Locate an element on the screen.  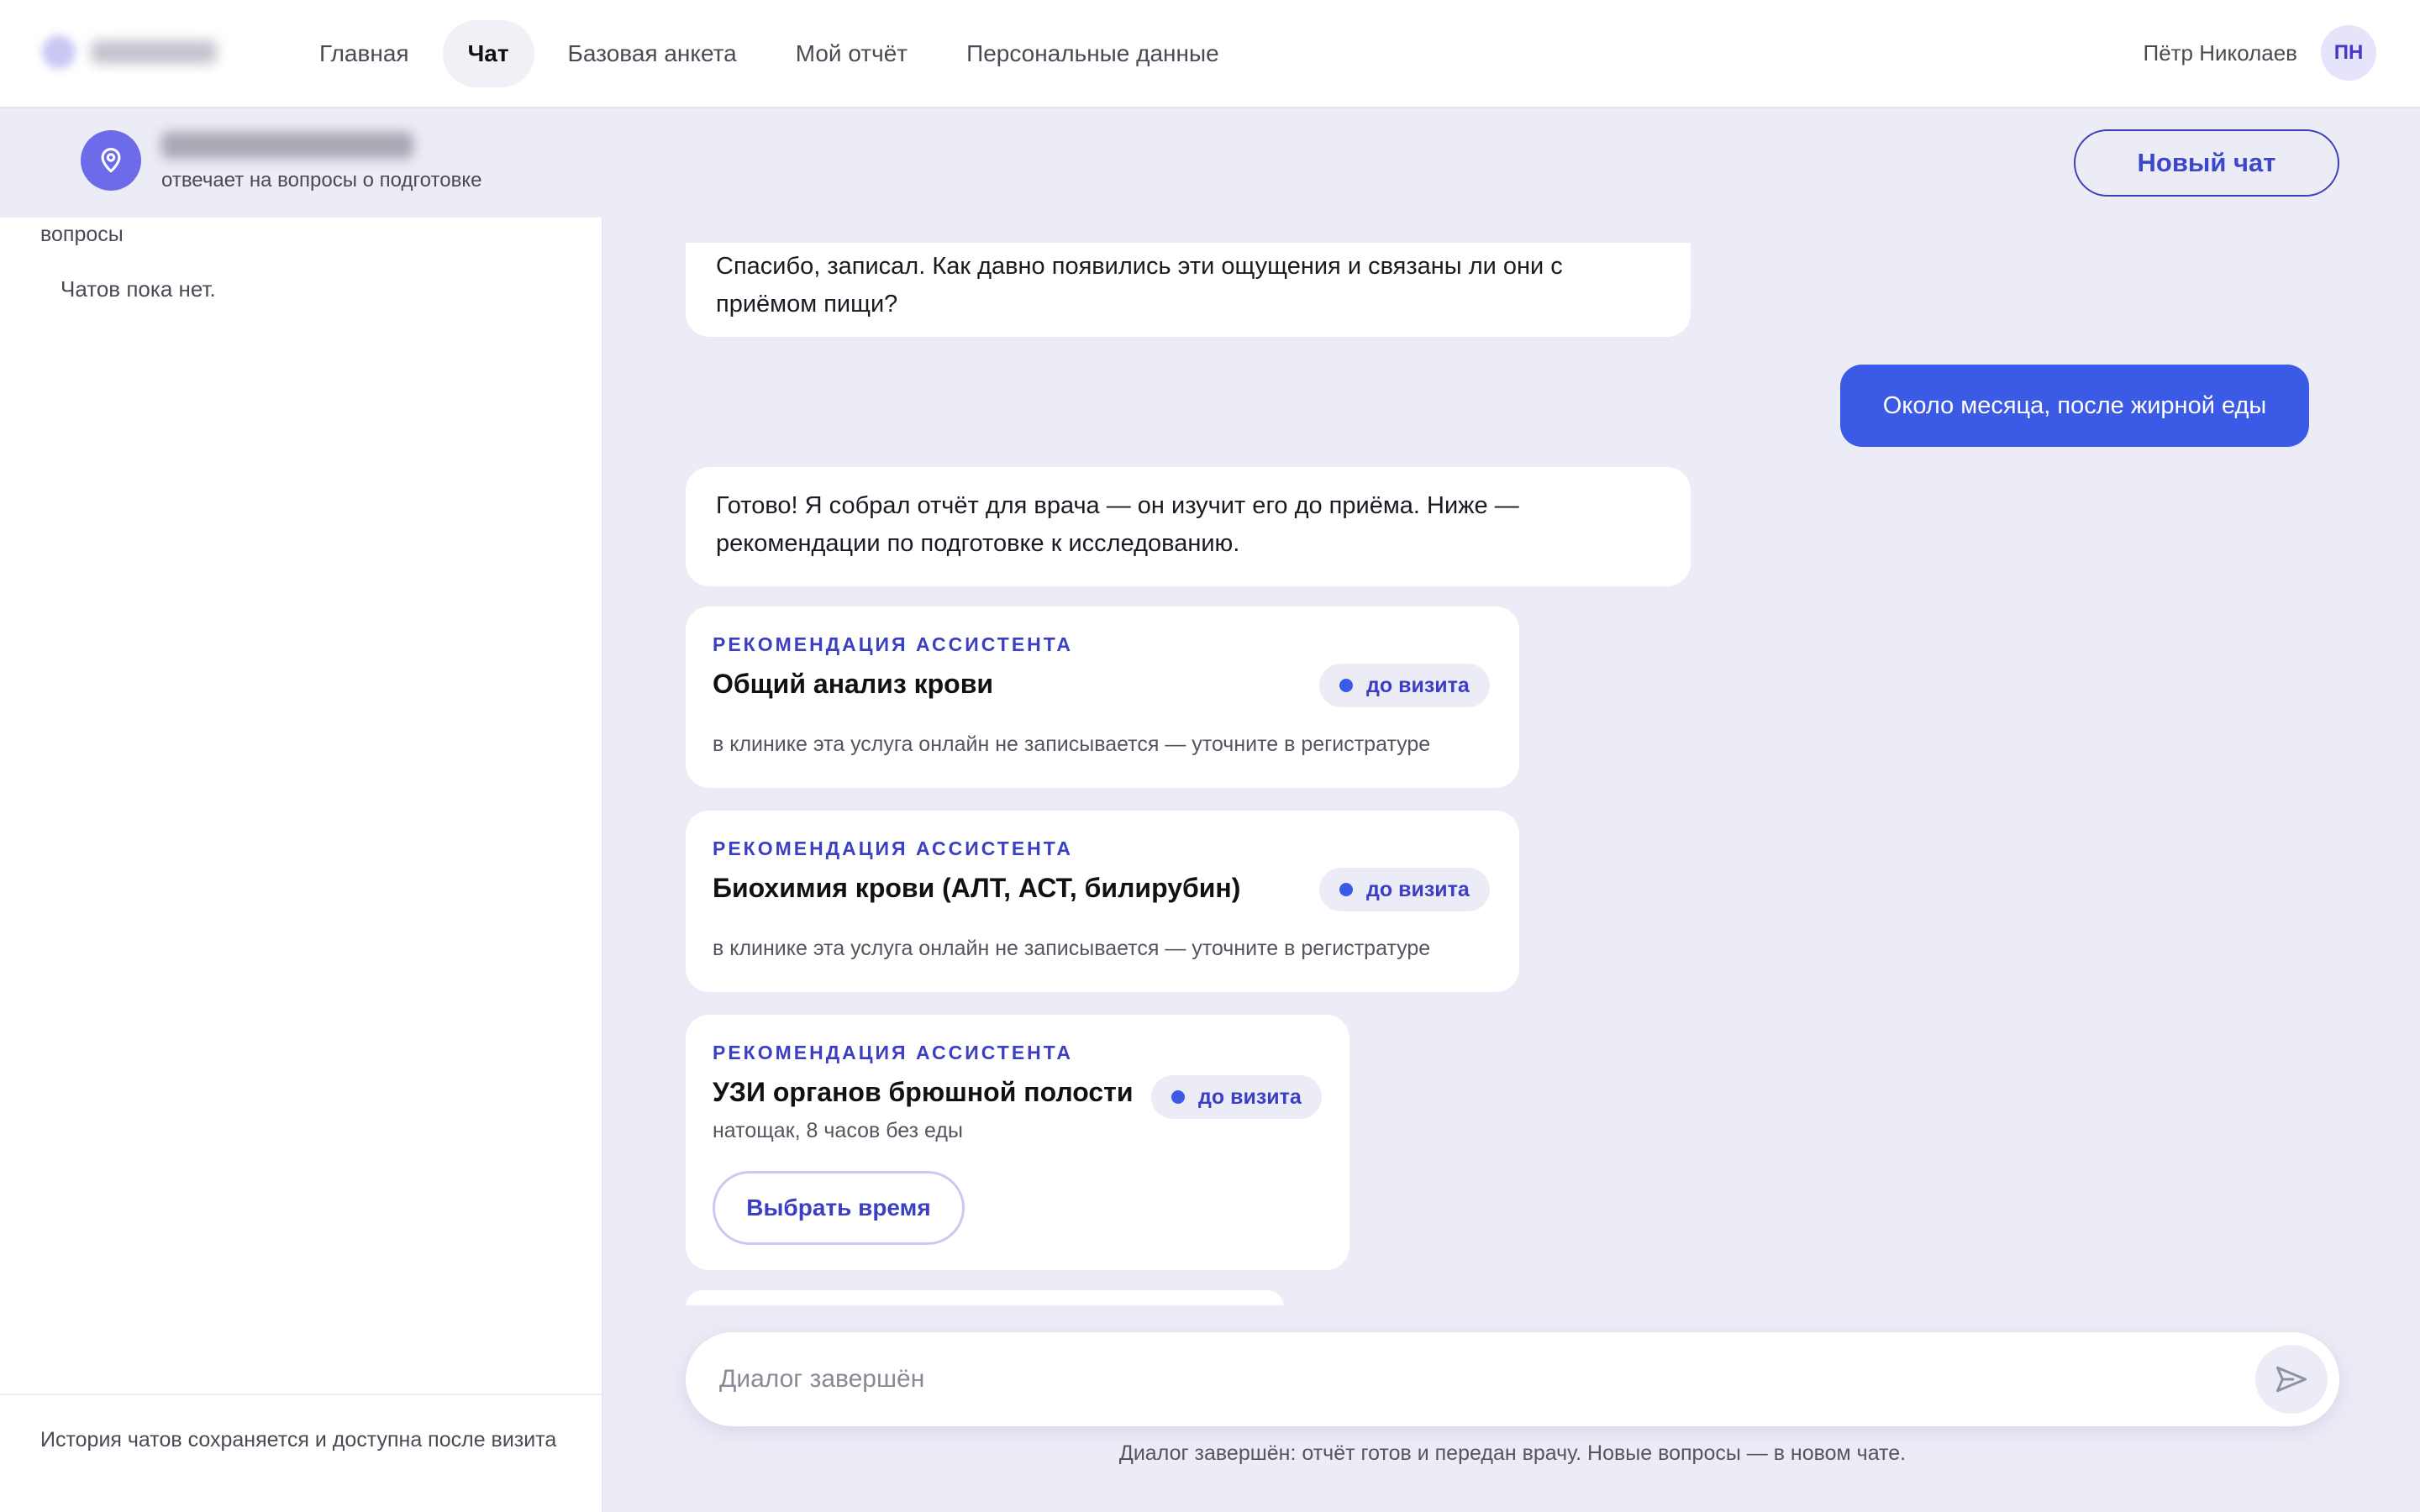
user-message: Около месяца, после жирной еды is located at coordinates (2074, 406).